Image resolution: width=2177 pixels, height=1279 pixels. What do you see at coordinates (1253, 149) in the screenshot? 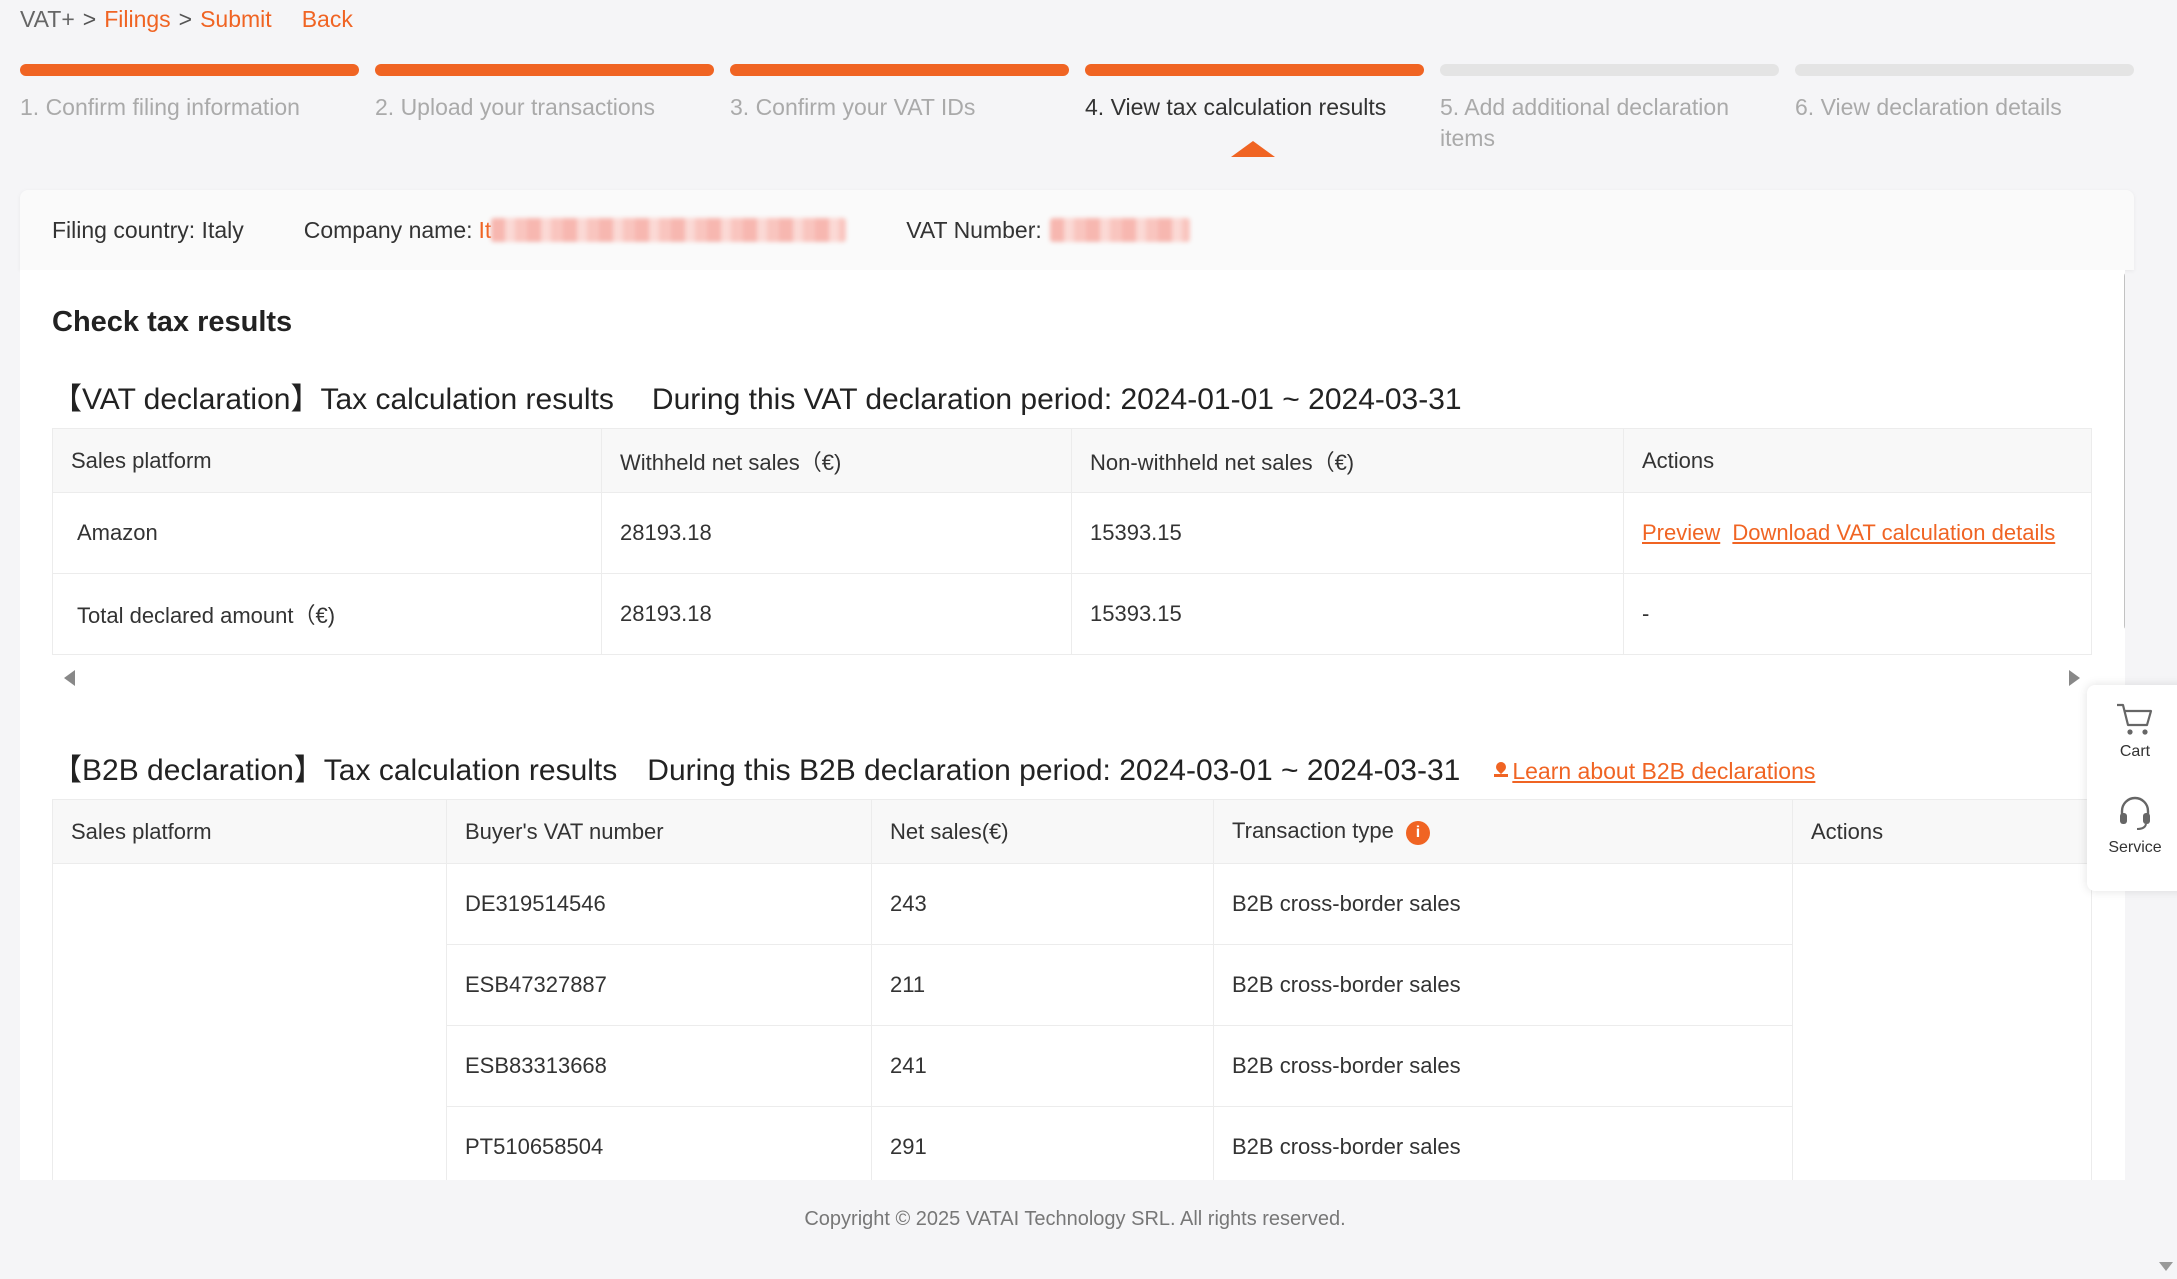
I see `current-step-pointer` at bounding box center [1253, 149].